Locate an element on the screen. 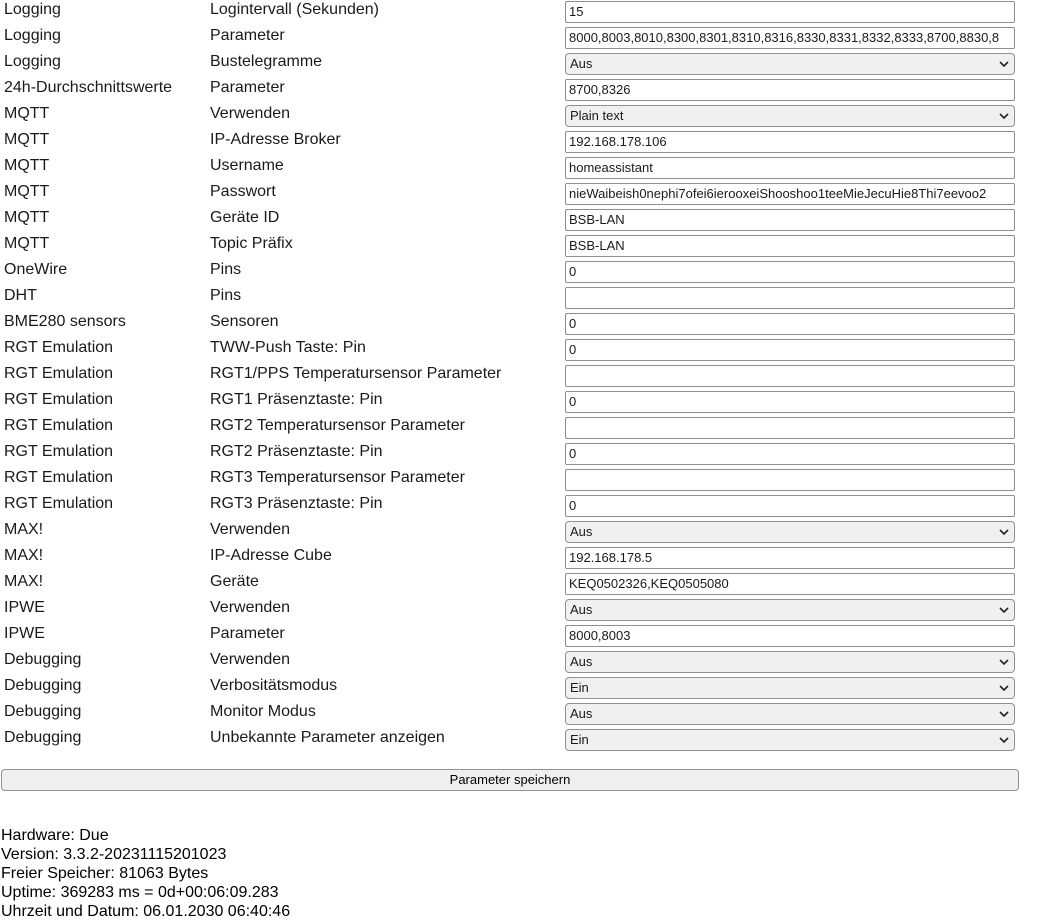 The image size is (1043, 921). setting-input: 192.168.178.106 is located at coordinates (790, 142).